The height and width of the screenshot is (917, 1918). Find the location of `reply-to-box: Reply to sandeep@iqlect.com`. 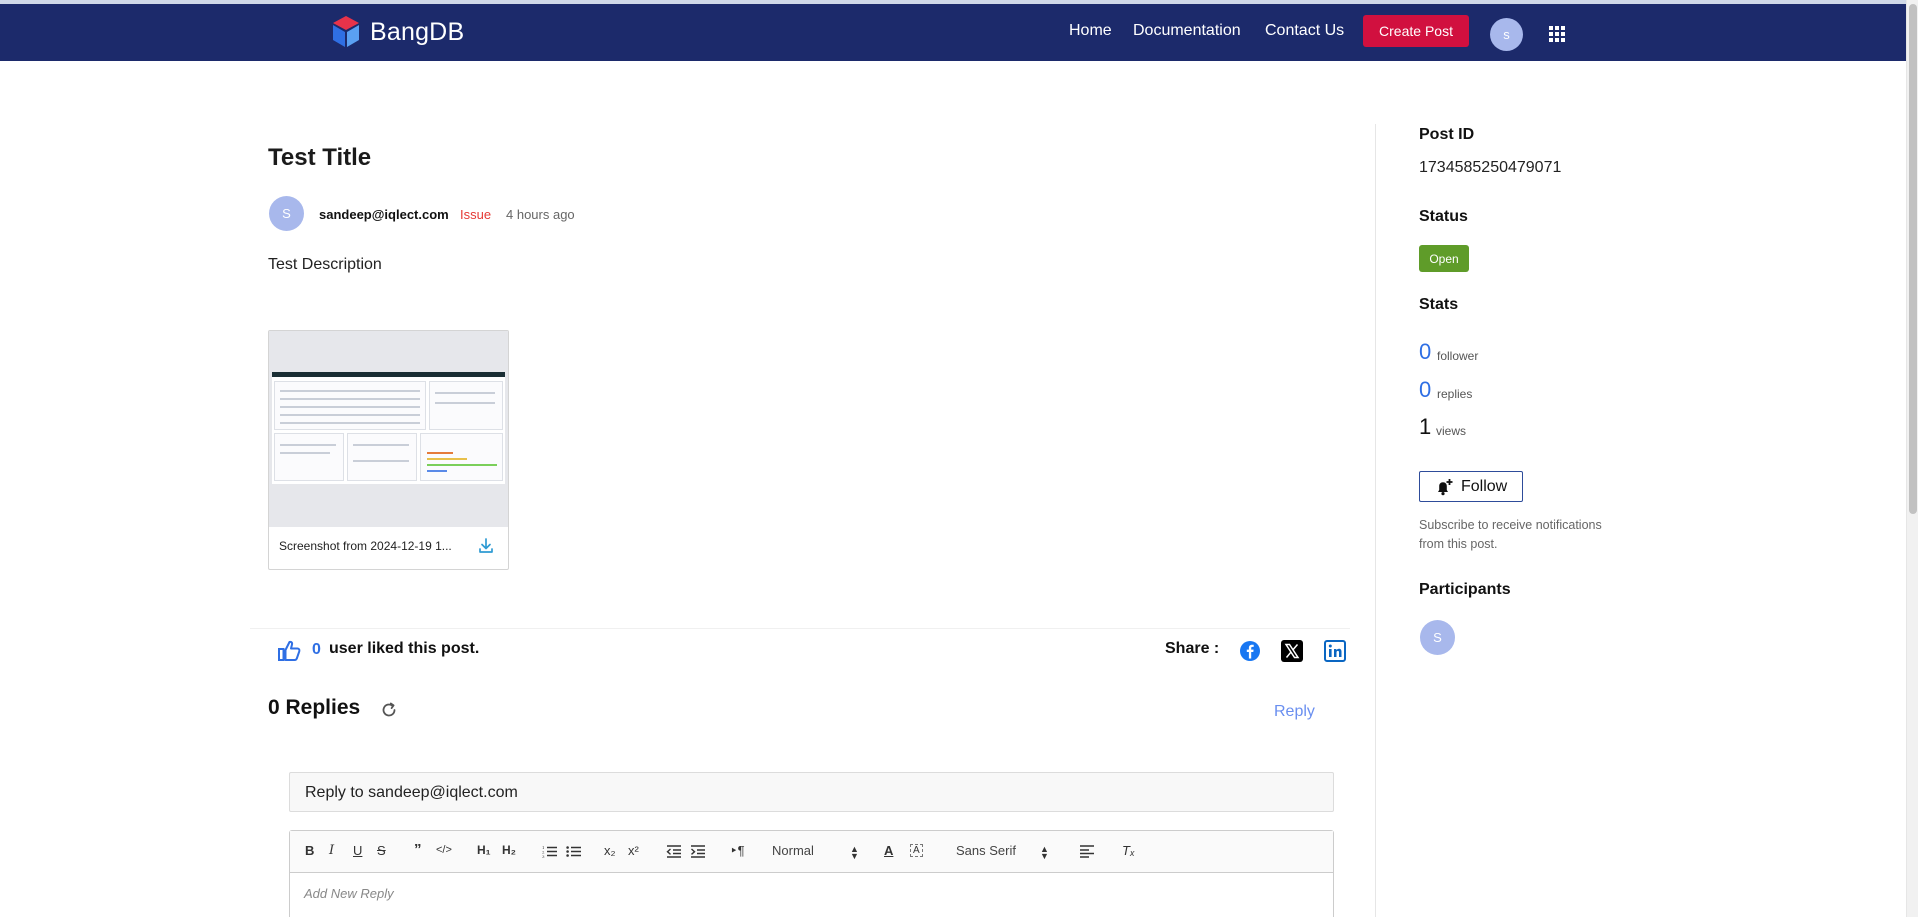

reply-to-box: Reply to sandeep@iqlect.com is located at coordinates (811, 792).